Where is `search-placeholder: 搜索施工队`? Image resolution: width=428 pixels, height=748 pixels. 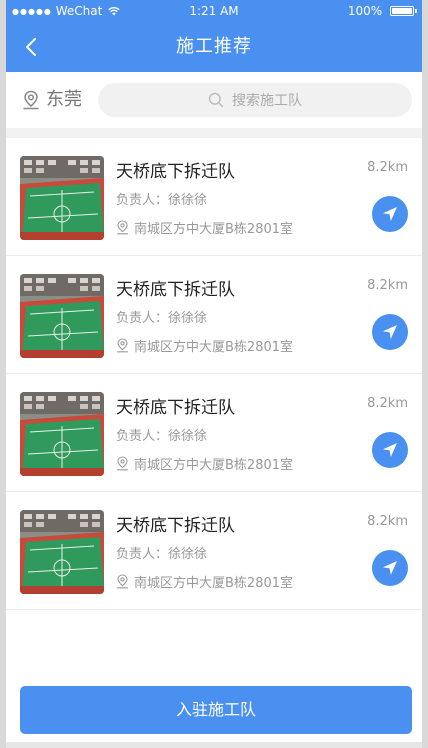 search-placeholder: 搜索施工队 is located at coordinates (267, 101).